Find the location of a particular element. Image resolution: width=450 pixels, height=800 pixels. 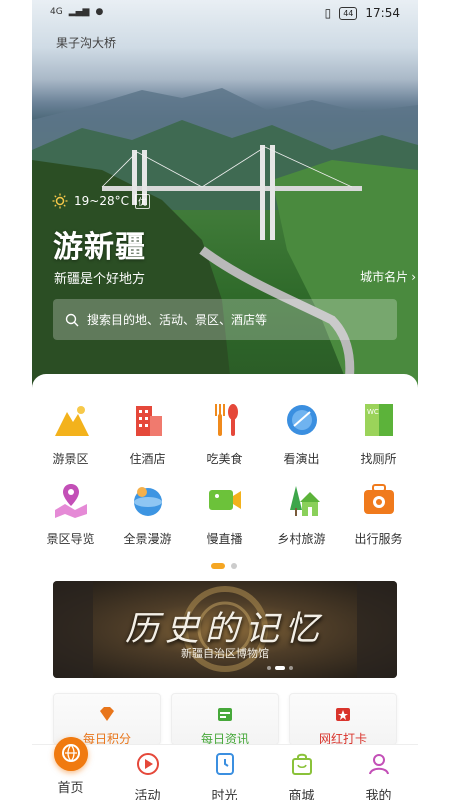

hero-title: 游新疆 is located at coordinates (99, 247).